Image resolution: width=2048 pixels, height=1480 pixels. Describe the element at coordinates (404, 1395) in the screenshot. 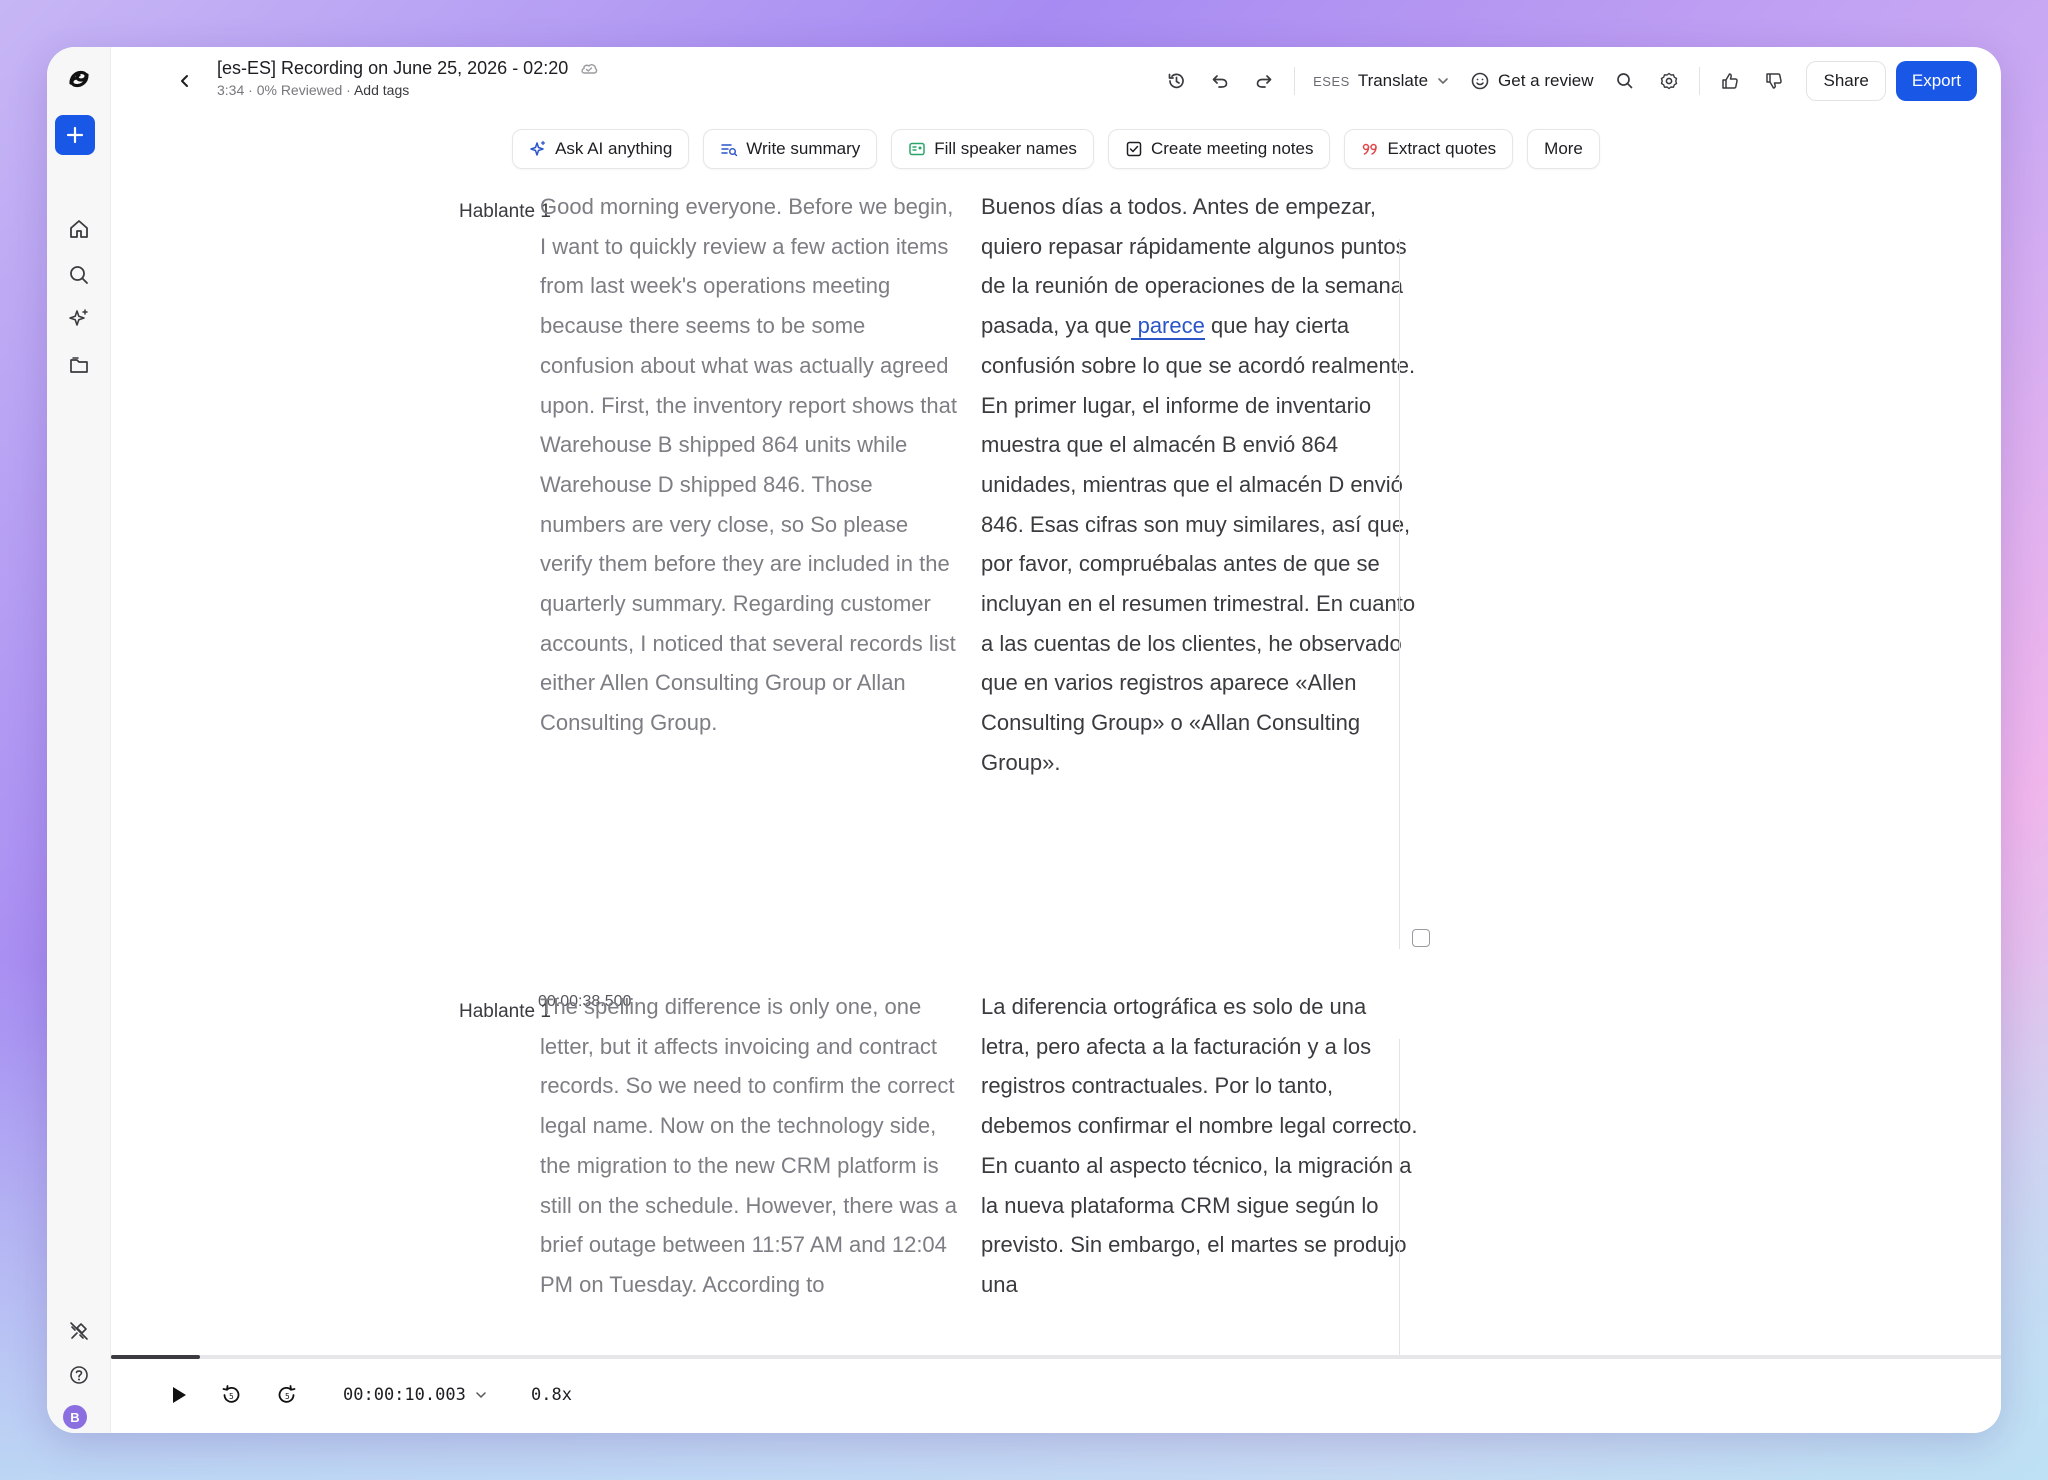

I see `playback-time: 00:00:10.003` at that location.